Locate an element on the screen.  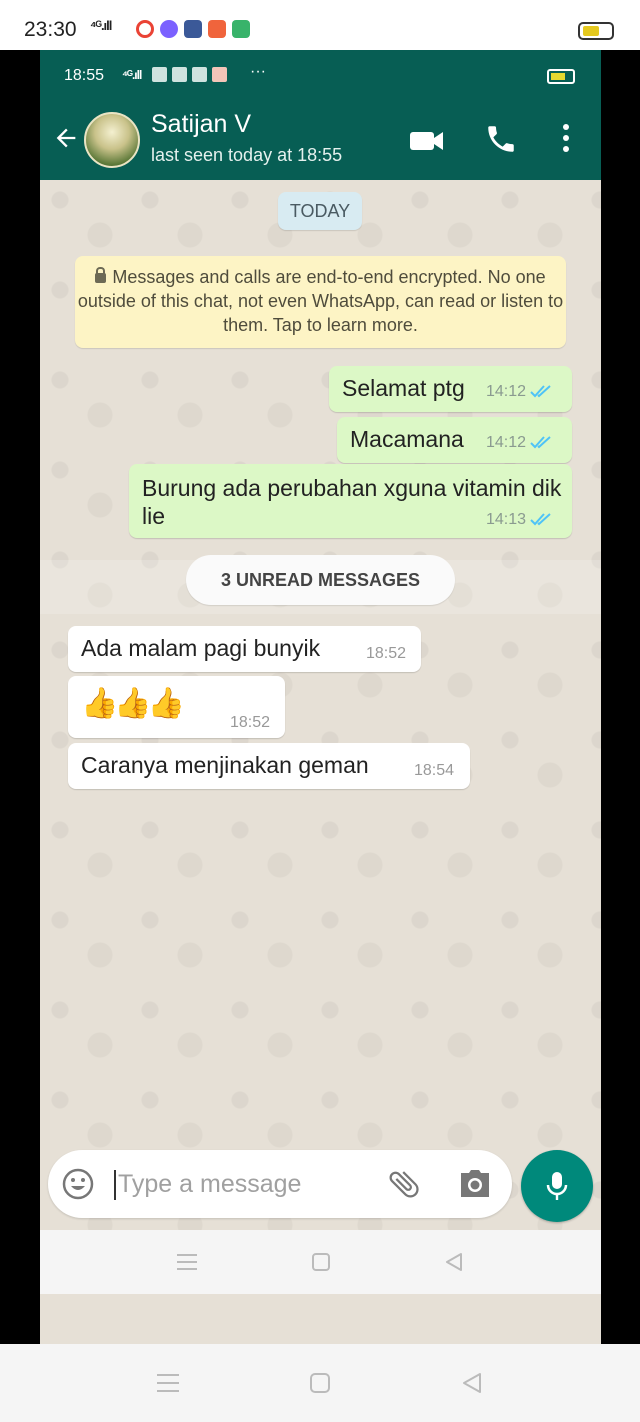
message-text: 👍👍👍 is located at coordinates (133, 703).